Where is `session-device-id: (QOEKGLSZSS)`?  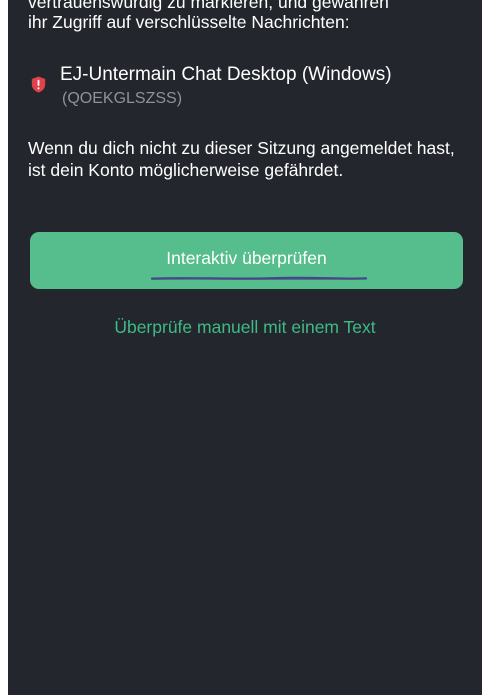 session-device-id: (QOEKGLSZSS) is located at coordinates (122, 98).